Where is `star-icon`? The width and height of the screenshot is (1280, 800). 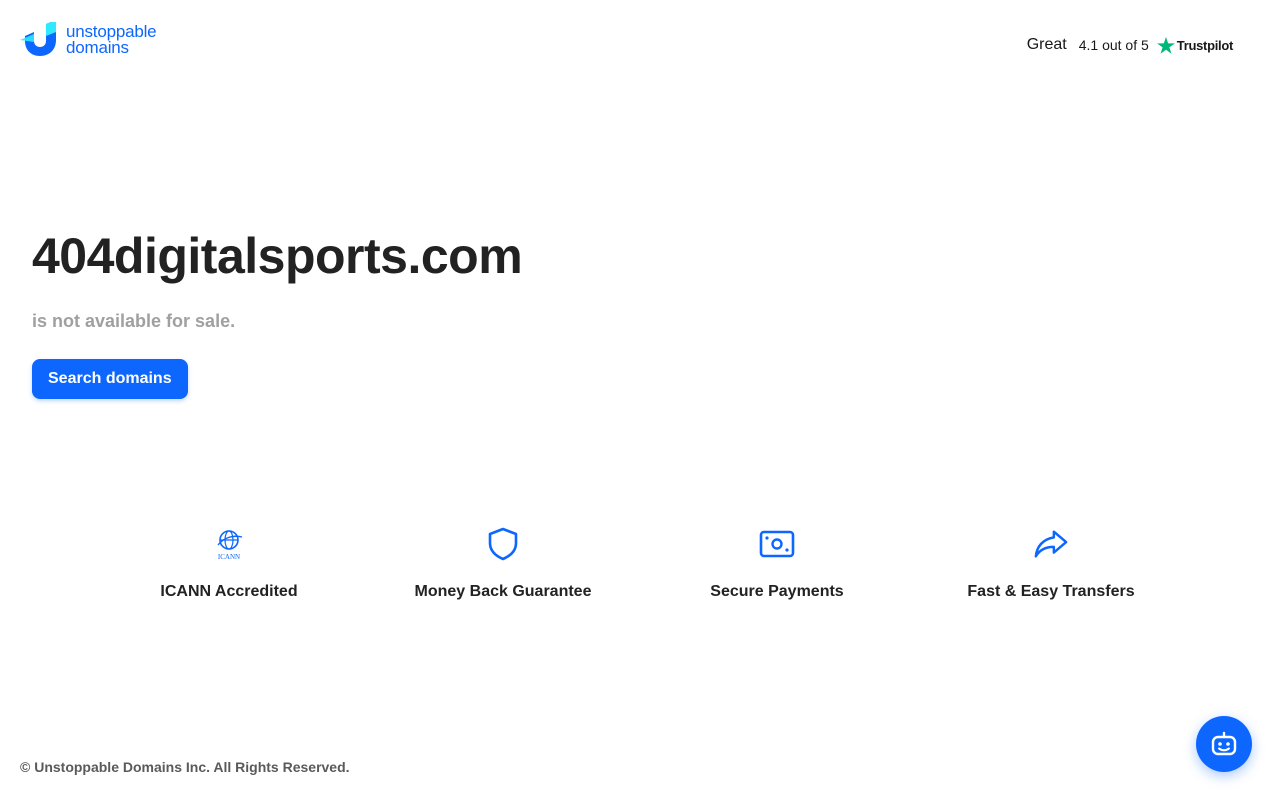 star-icon is located at coordinates (1165, 45).